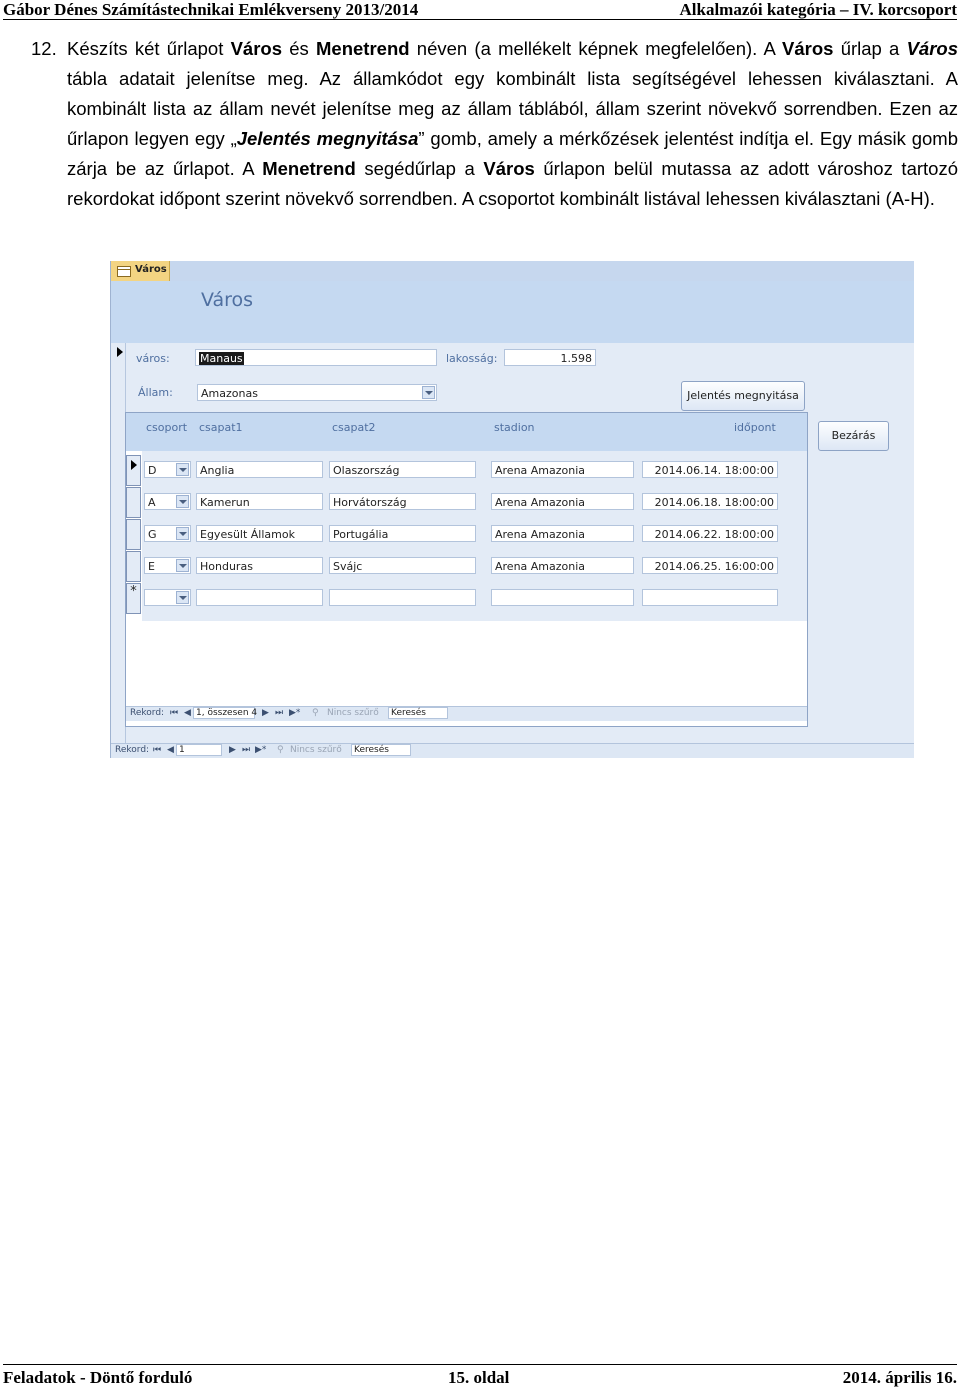  What do you see at coordinates (153, 358) in the screenshot?
I see `varos-label: város:` at bounding box center [153, 358].